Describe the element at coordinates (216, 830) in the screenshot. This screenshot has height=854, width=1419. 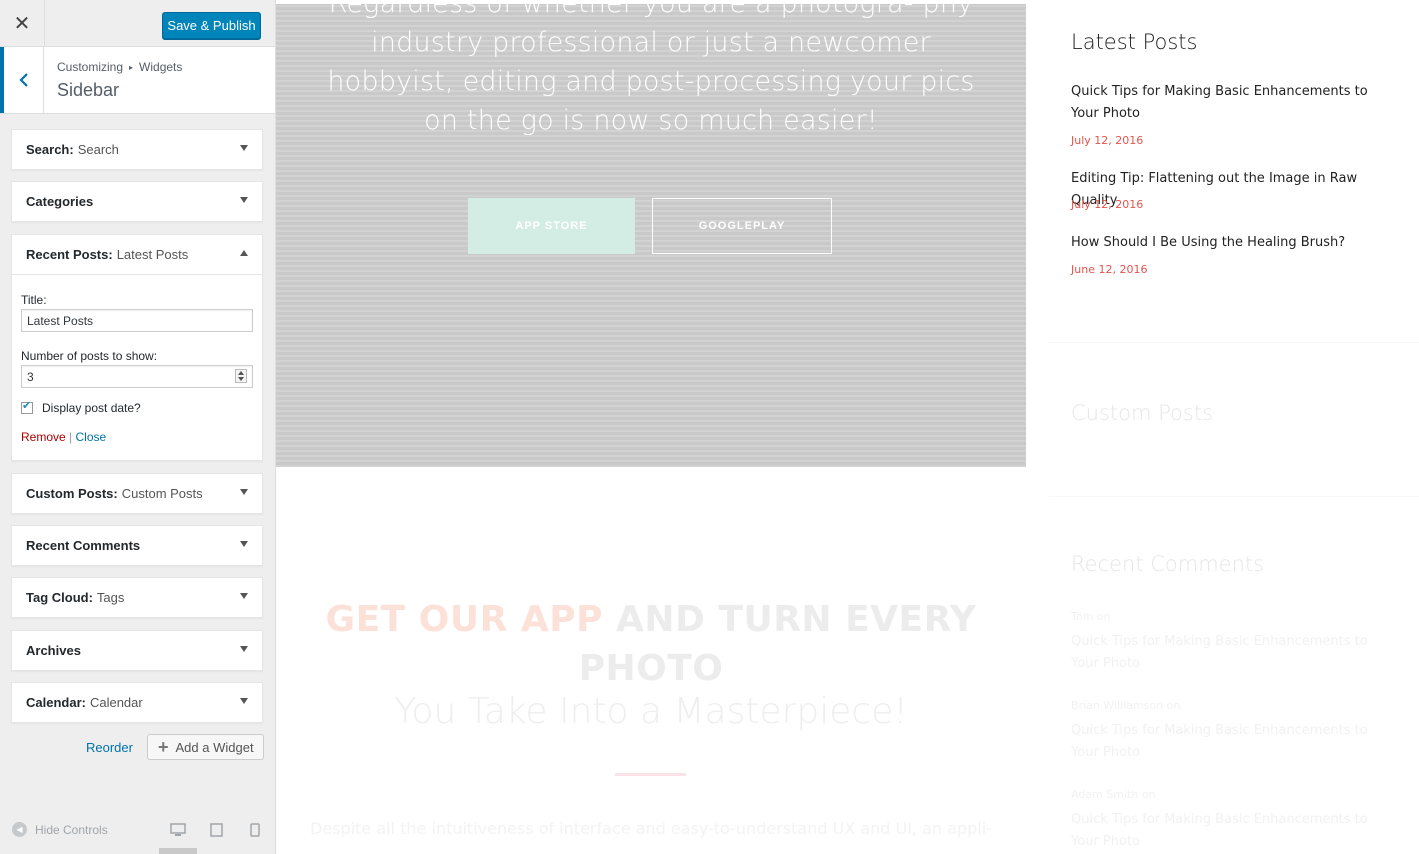
I see `tablet-preview-icon` at that location.